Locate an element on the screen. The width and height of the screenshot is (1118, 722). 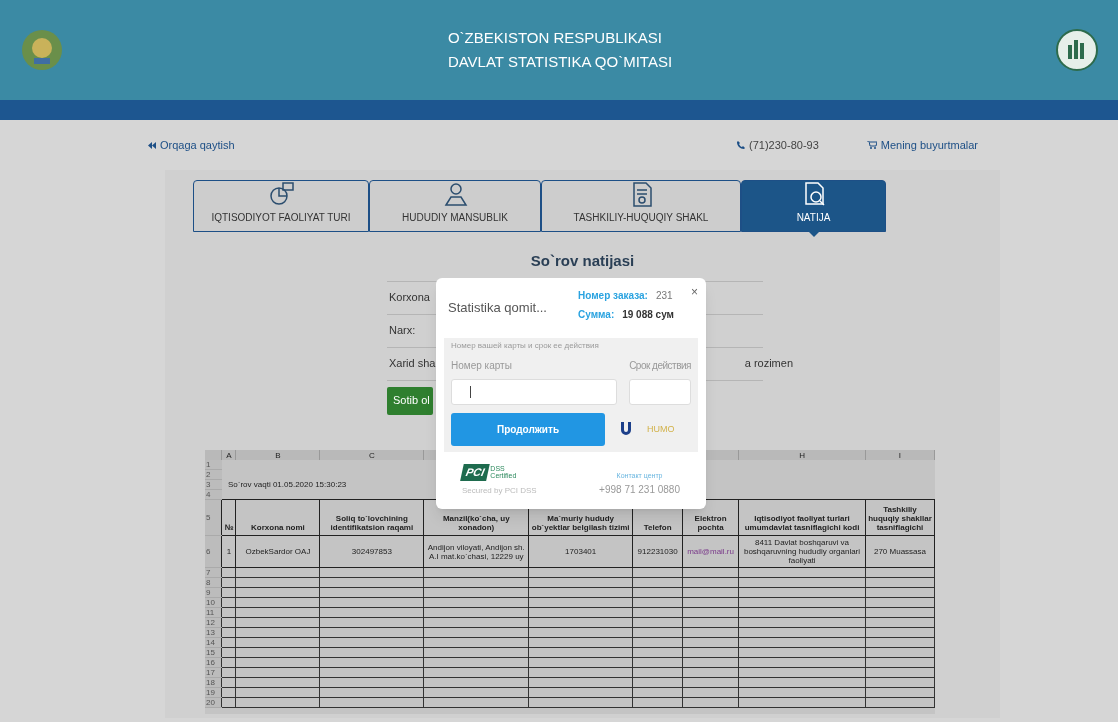
tab: IQTISODIYOT FAOLIYAT TURI is located at coordinates (281, 206).